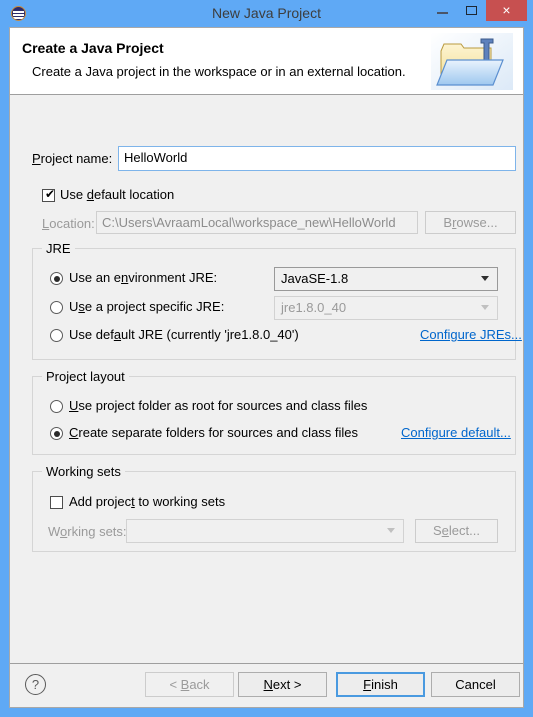  I want to click on working-sets-combo, so click(265, 531).